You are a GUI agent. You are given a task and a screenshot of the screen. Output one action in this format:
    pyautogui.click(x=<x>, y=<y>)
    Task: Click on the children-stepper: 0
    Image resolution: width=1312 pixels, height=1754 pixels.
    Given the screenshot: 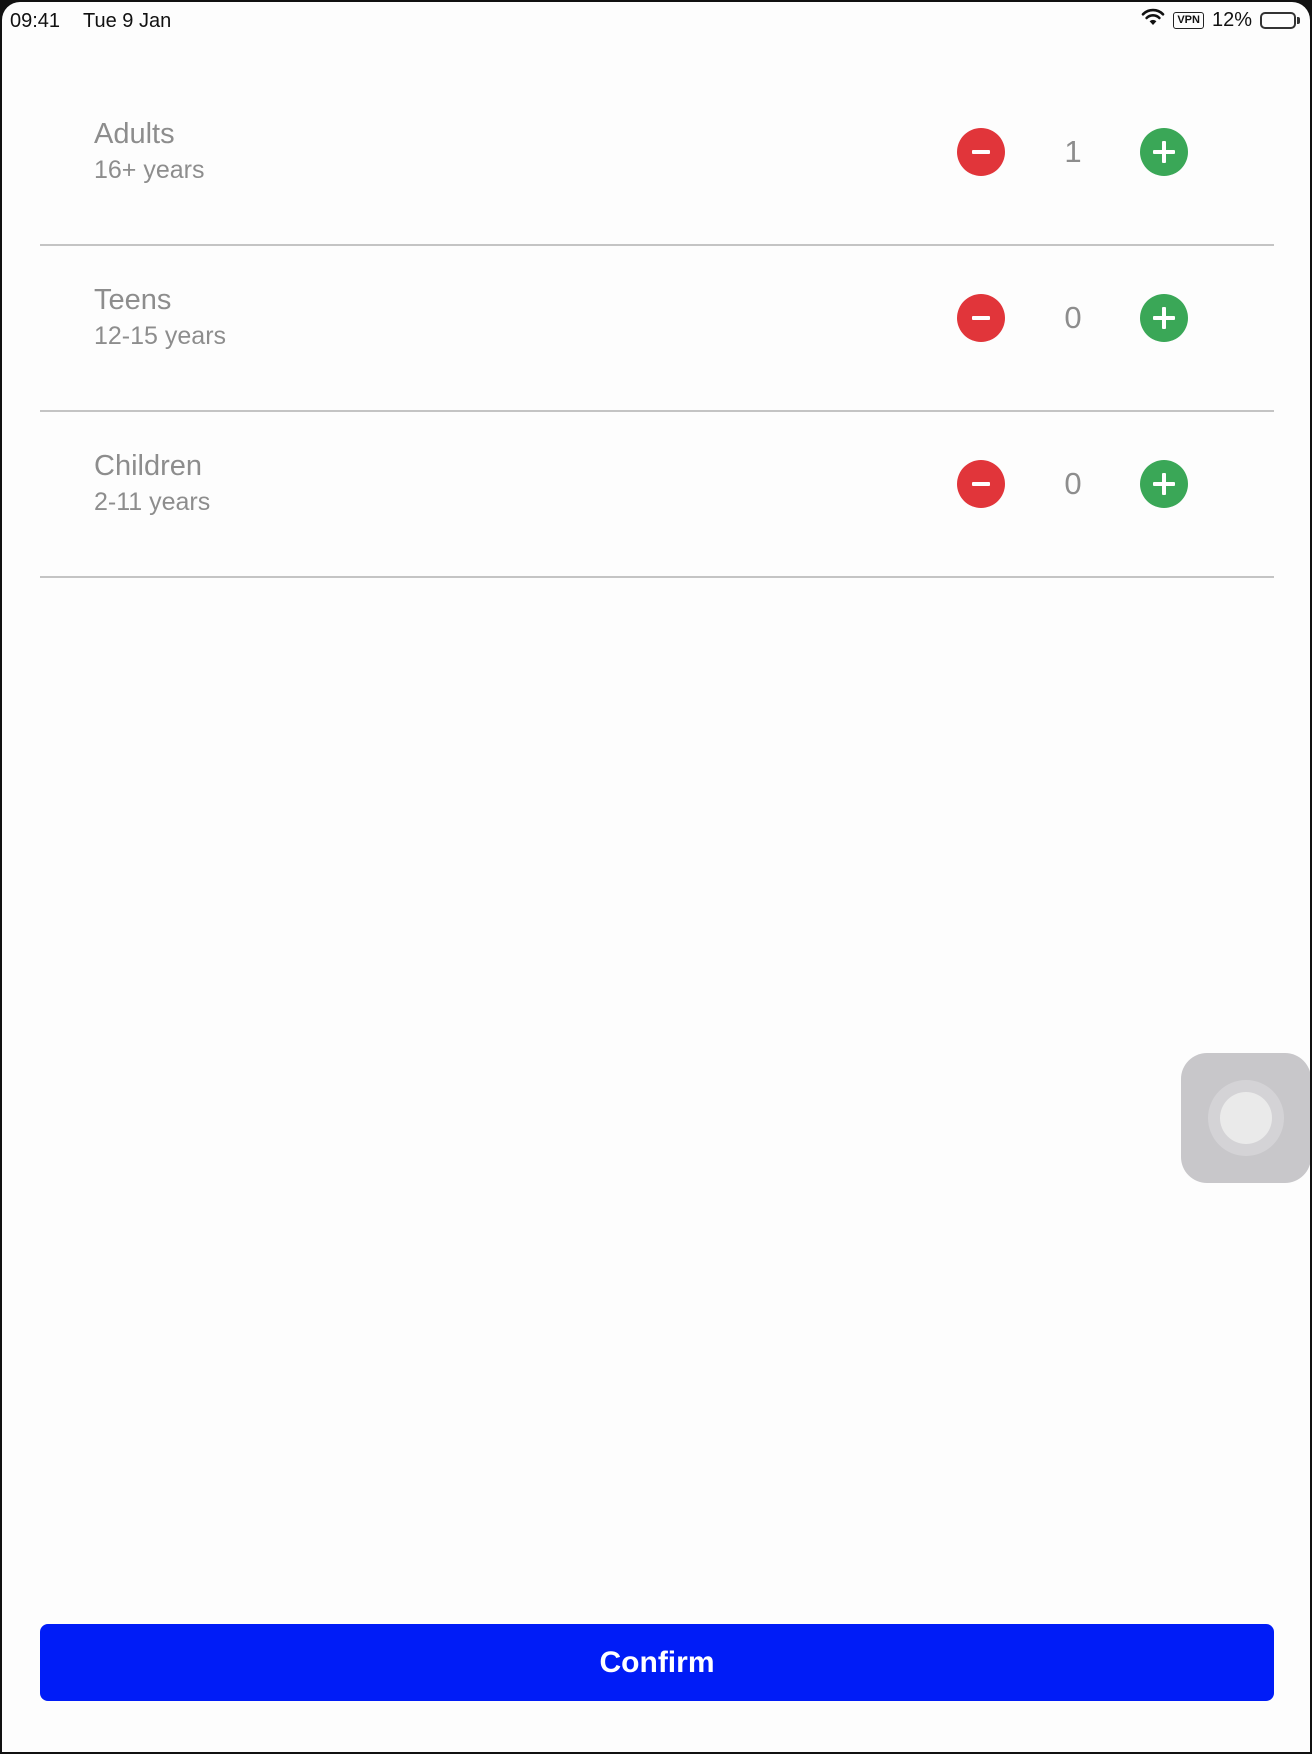 What is the action you would take?
    pyautogui.click(x=1092, y=485)
    